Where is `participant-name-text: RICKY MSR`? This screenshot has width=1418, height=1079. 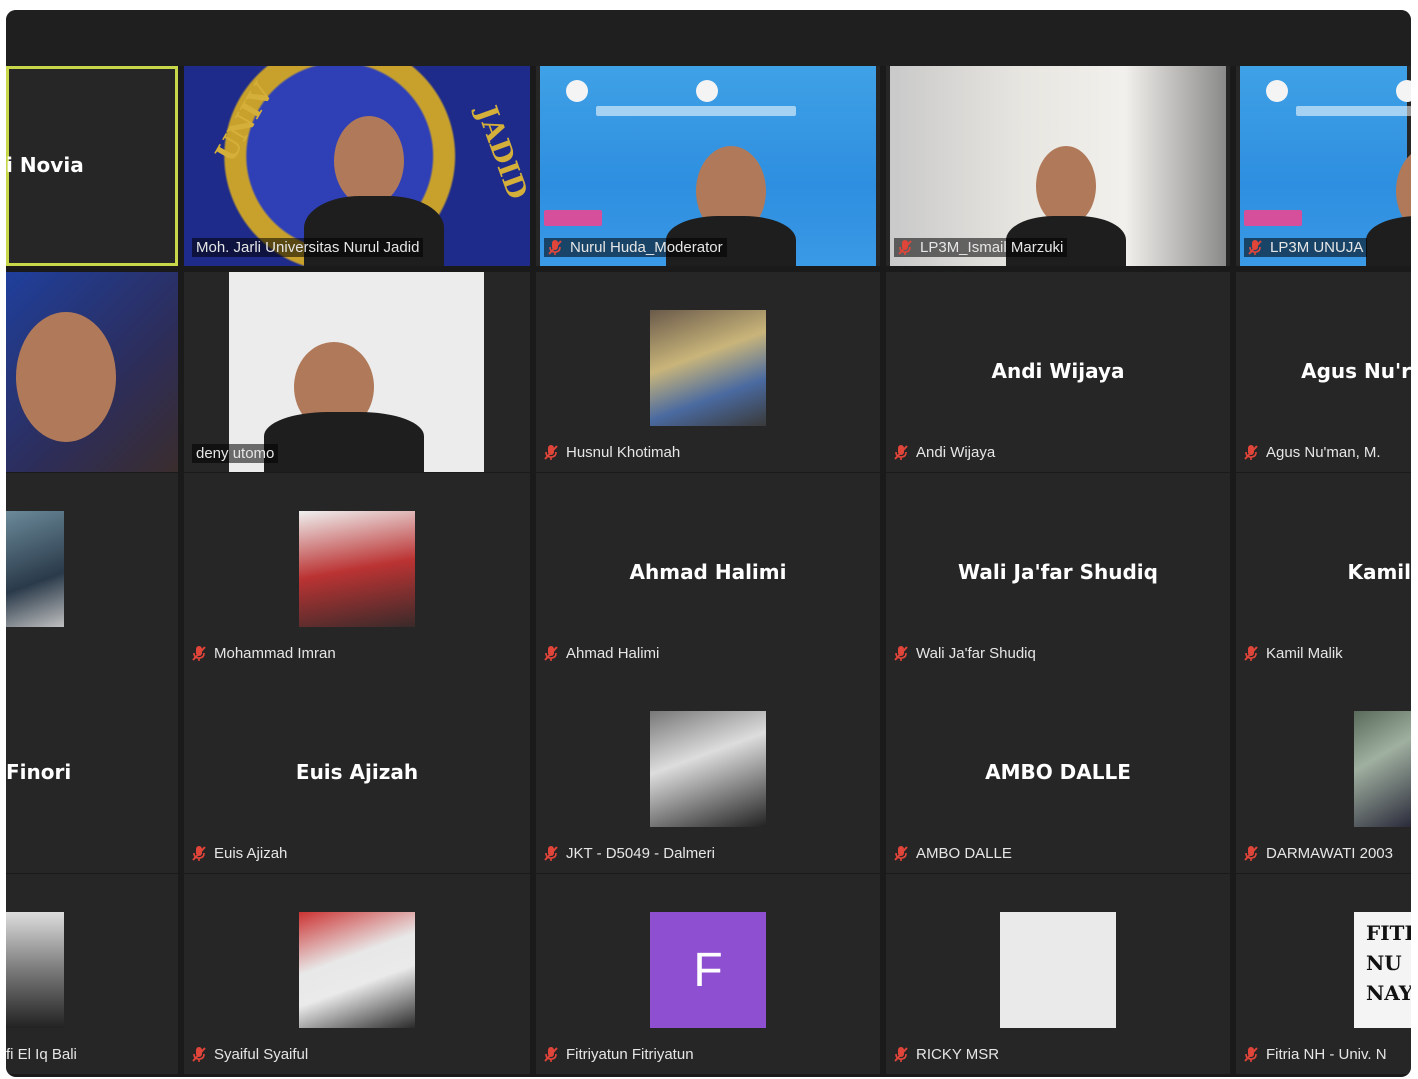
participant-name-text: RICKY MSR is located at coordinates (958, 1054).